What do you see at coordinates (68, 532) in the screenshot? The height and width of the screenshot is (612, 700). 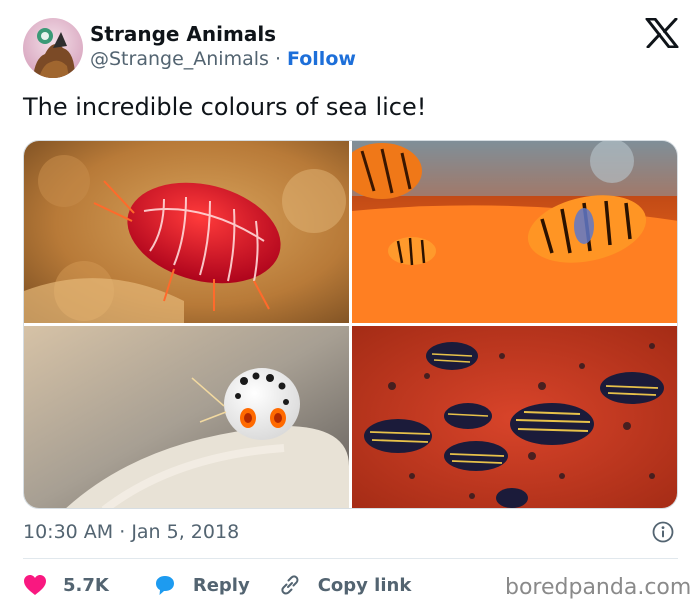 I see `tweet-time: 10:30 AM` at bounding box center [68, 532].